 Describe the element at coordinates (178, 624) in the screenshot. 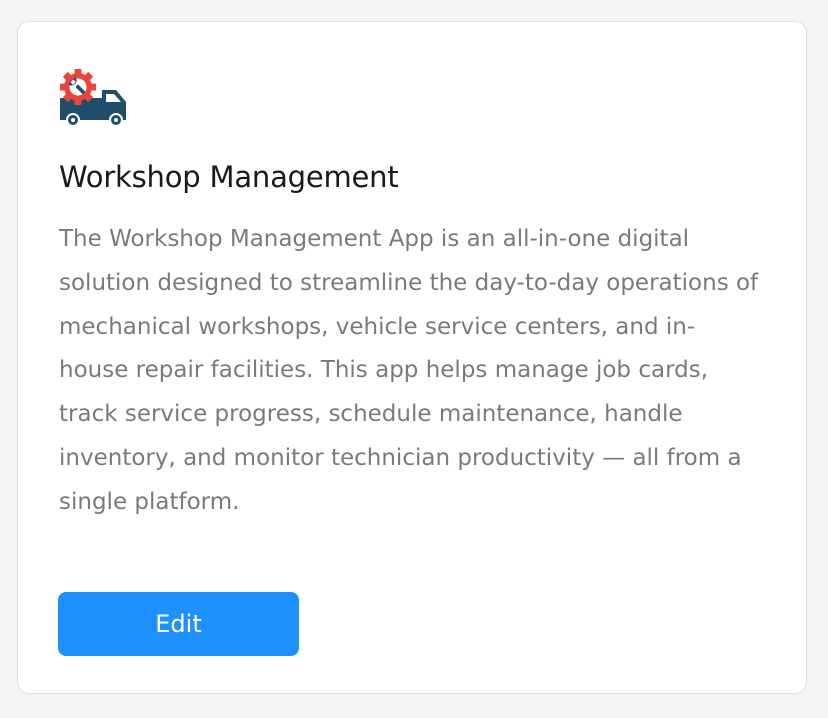

I see `edit-button: Edit` at that location.